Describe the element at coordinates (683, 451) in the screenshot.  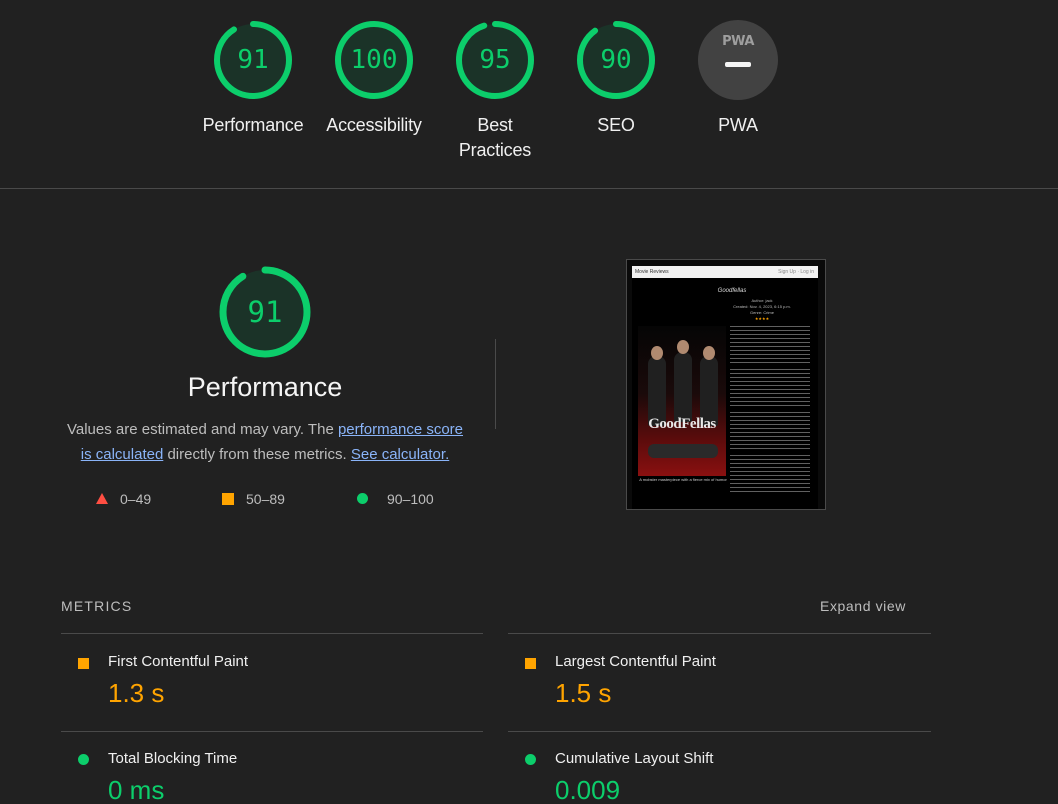
I see `poster-car` at that location.